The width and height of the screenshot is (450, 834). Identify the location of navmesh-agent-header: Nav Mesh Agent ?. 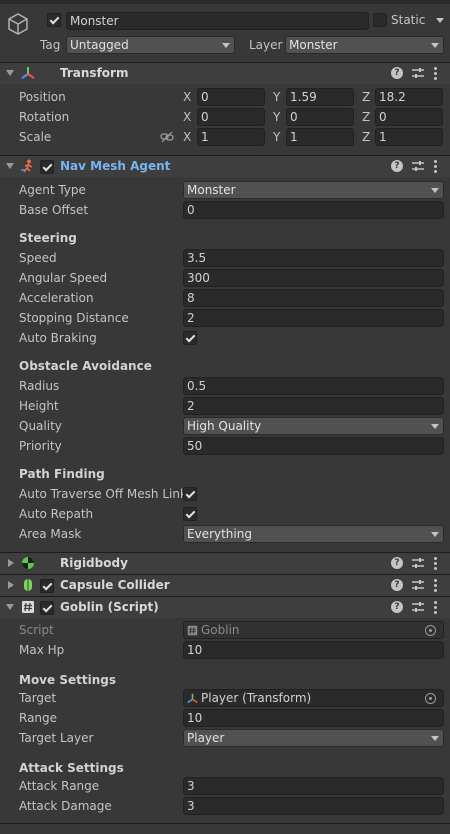
(225, 166).